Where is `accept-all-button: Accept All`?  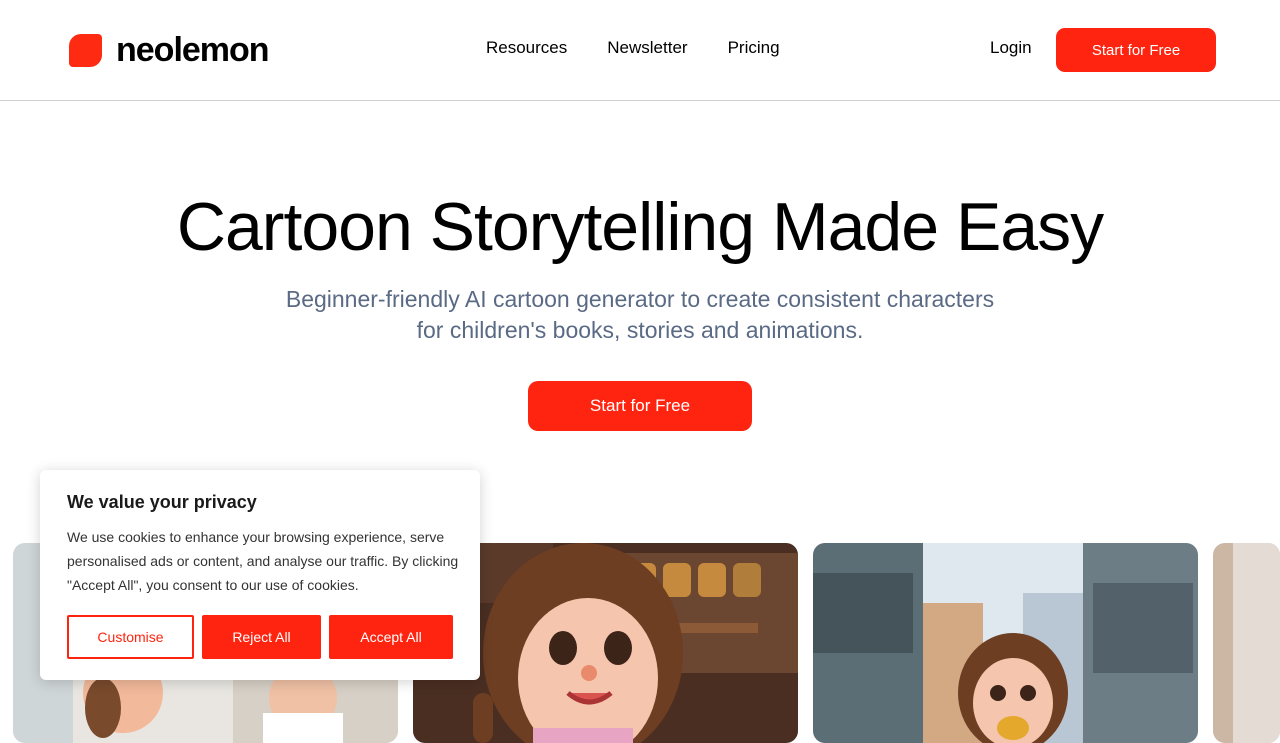
accept-all-button: Accept All is located at coordinates (391, 637).